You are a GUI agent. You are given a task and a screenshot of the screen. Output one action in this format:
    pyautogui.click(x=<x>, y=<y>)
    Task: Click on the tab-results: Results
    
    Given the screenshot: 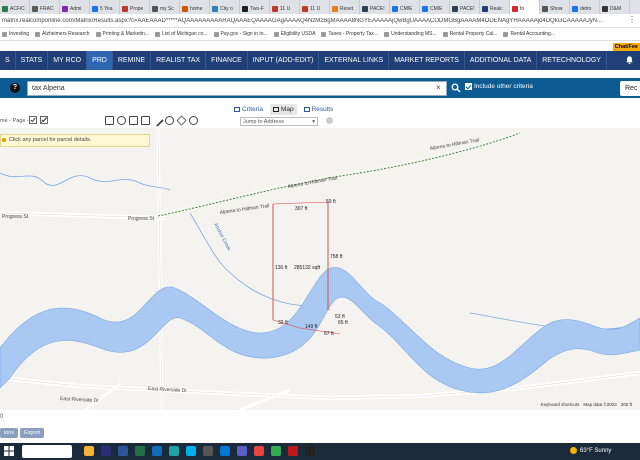 What is the action you would take?
    pyautogui.click(x=319, y=109)
    